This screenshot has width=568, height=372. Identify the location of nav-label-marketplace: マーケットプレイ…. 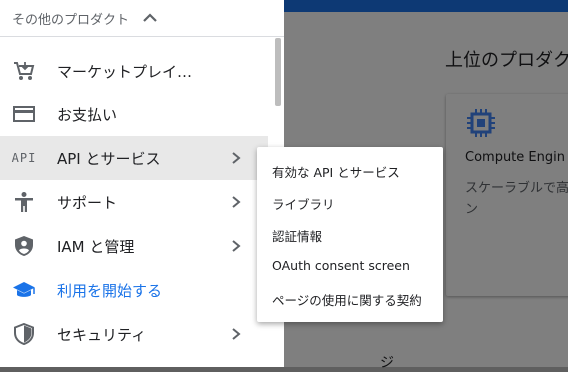
(125, 72).